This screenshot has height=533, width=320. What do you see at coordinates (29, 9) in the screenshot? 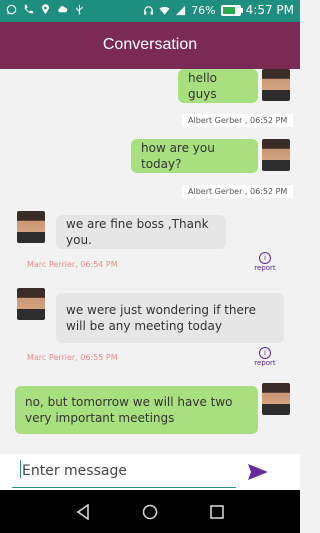
I see `phone-icon` at bounding box center [29, 9].